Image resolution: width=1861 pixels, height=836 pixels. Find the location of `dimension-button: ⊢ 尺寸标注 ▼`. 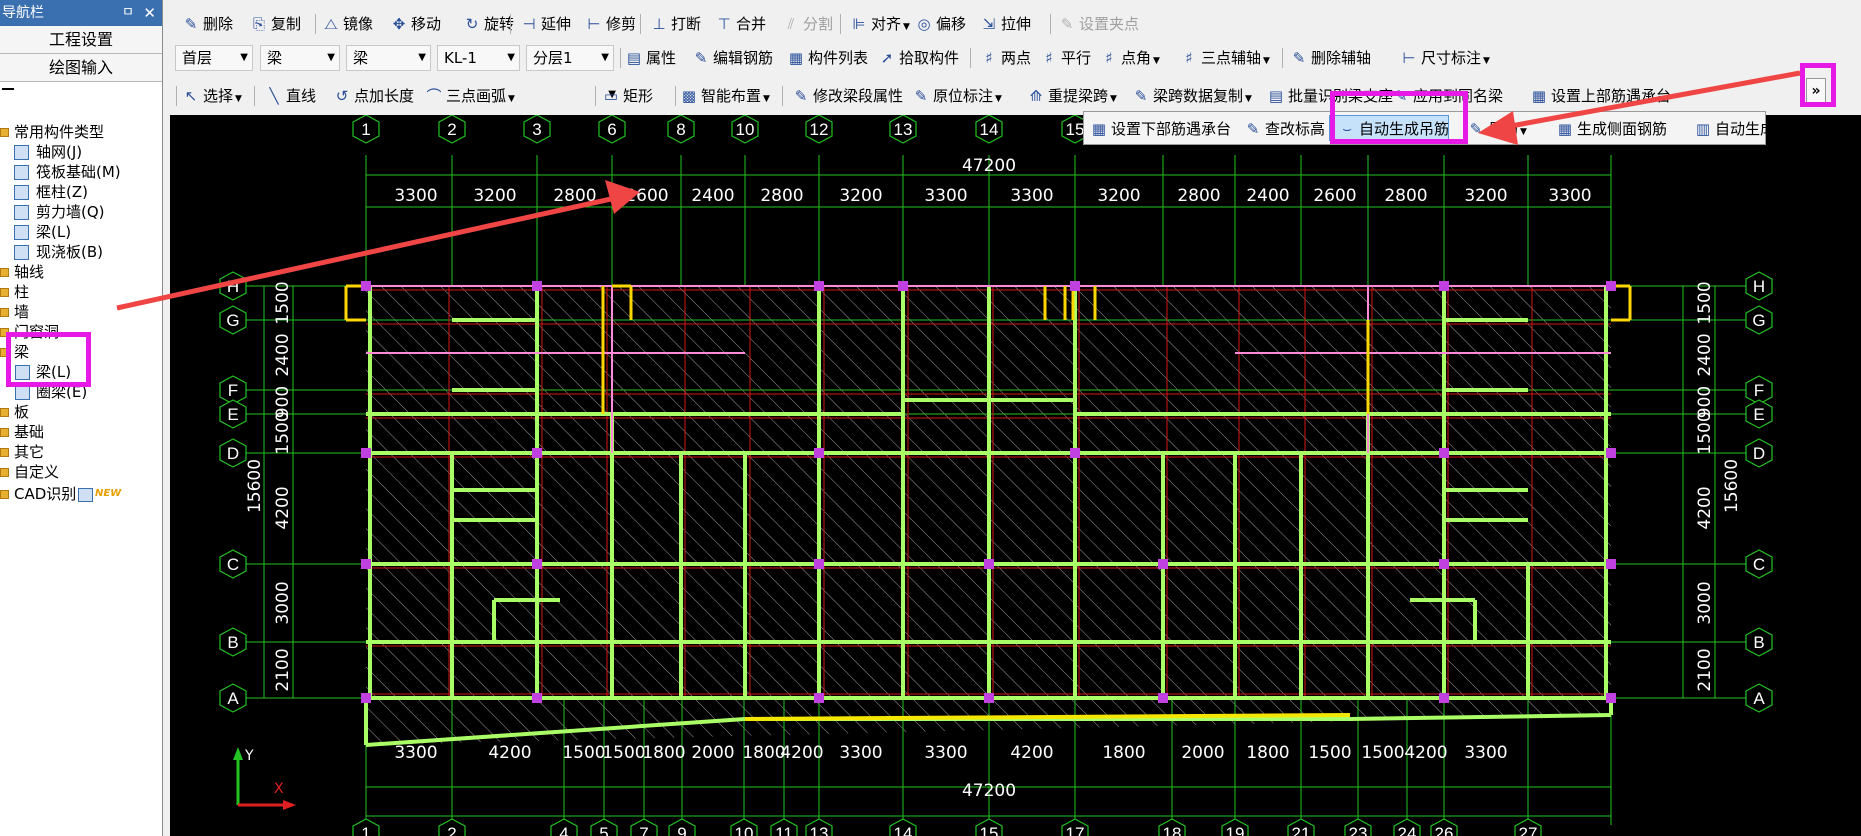

dimension-button: ⊢ 尺寸标注 ▼ is located at coordinates (1445, 58).